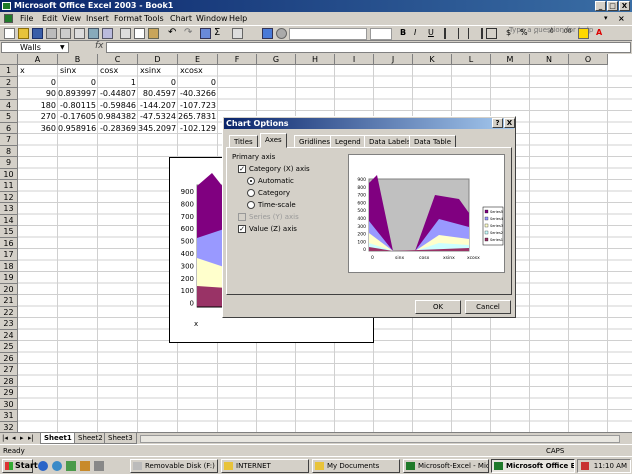 The image size is (632, 474). What do you see at coordinates (9, 94) in the screenshot?
I see `row-header: 3` at bounding box center [9, 94].